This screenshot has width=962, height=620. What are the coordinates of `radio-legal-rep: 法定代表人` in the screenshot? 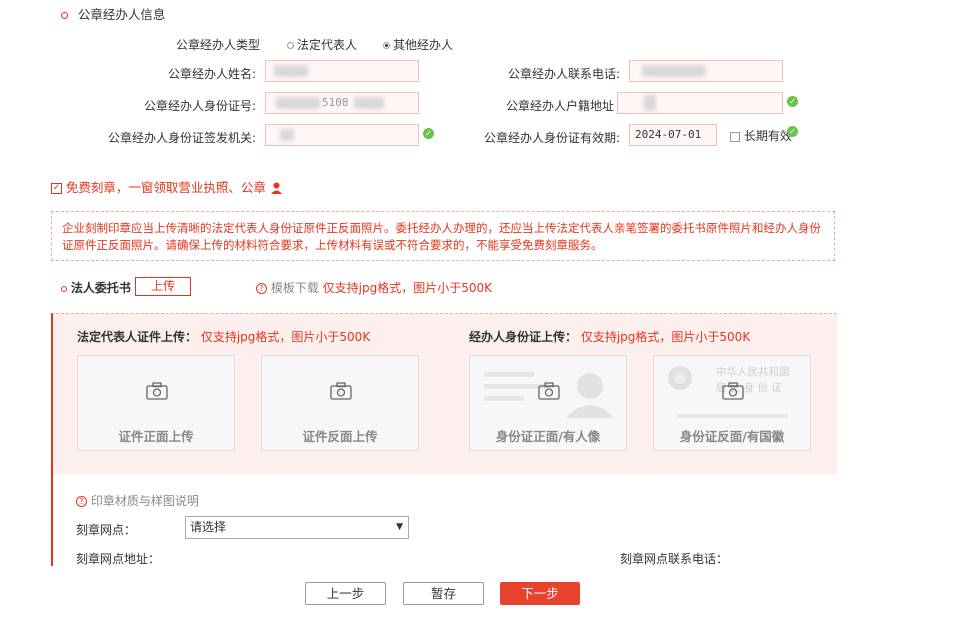 It's located at (322, 44).